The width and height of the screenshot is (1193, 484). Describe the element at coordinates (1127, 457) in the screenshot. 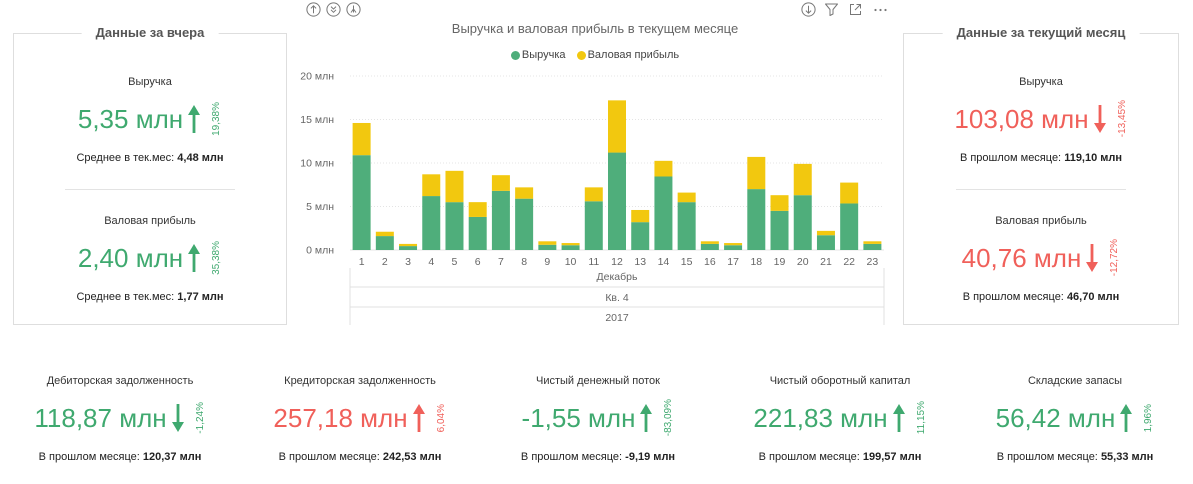

I see `footer-value: 55,33 млн` at that location.